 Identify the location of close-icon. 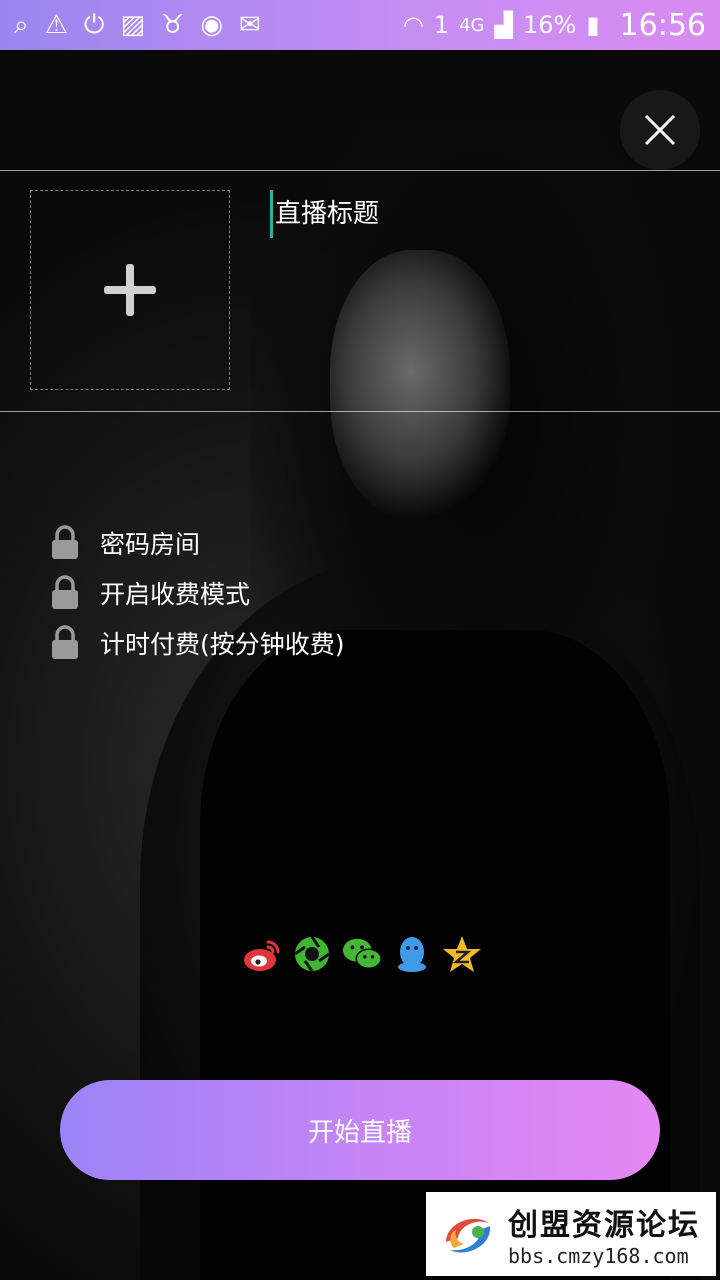
(660, 130).